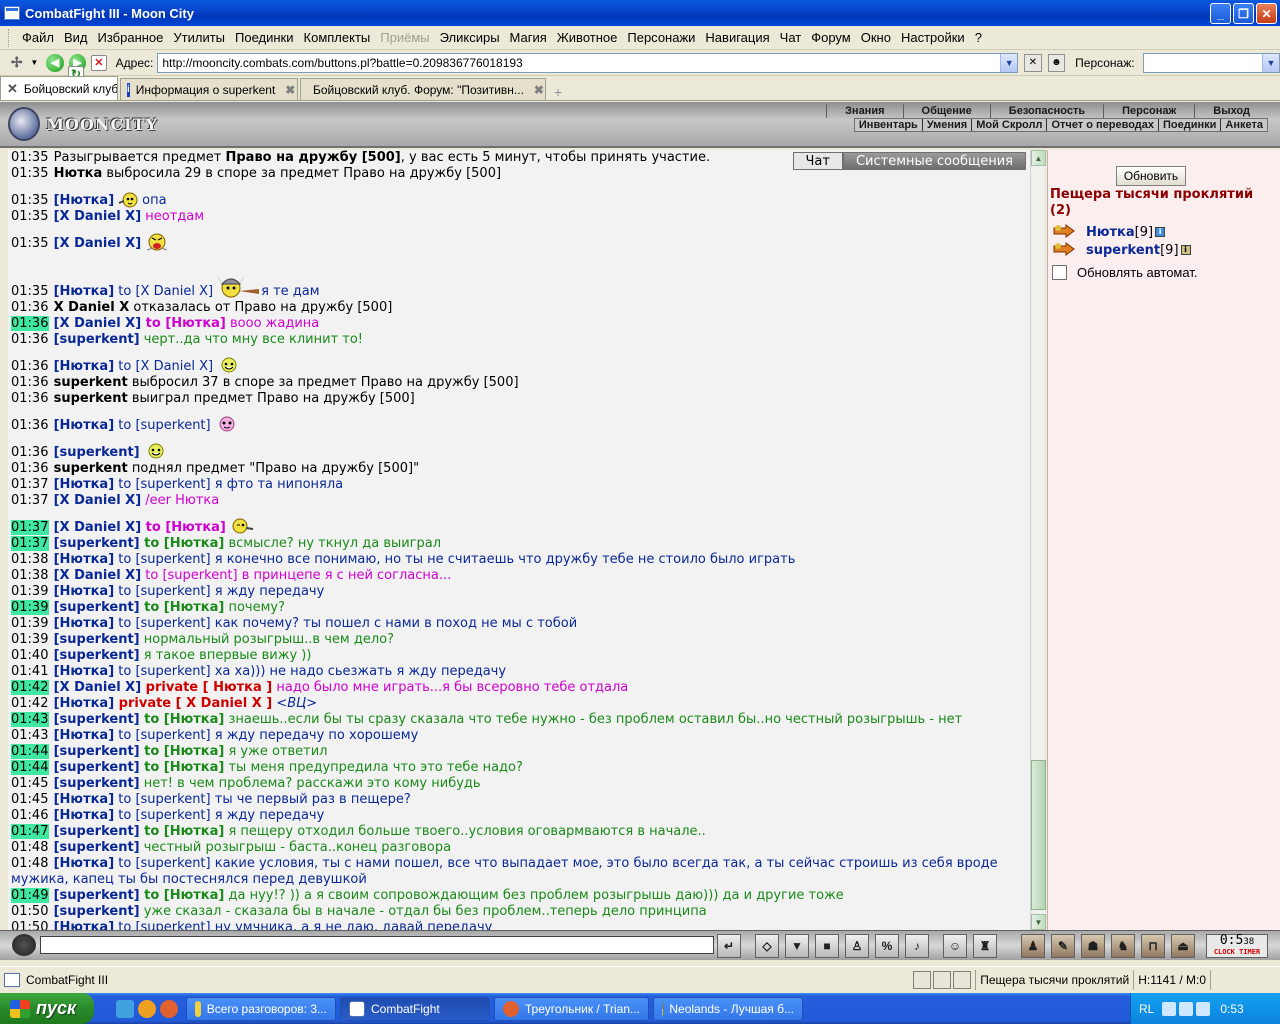 This screenshot has height=1024, width=1280. What do you see at coordinates (985, 946) in the screenshot?
I see `helmet-icon: ♜` at bounding box center [985, 946].